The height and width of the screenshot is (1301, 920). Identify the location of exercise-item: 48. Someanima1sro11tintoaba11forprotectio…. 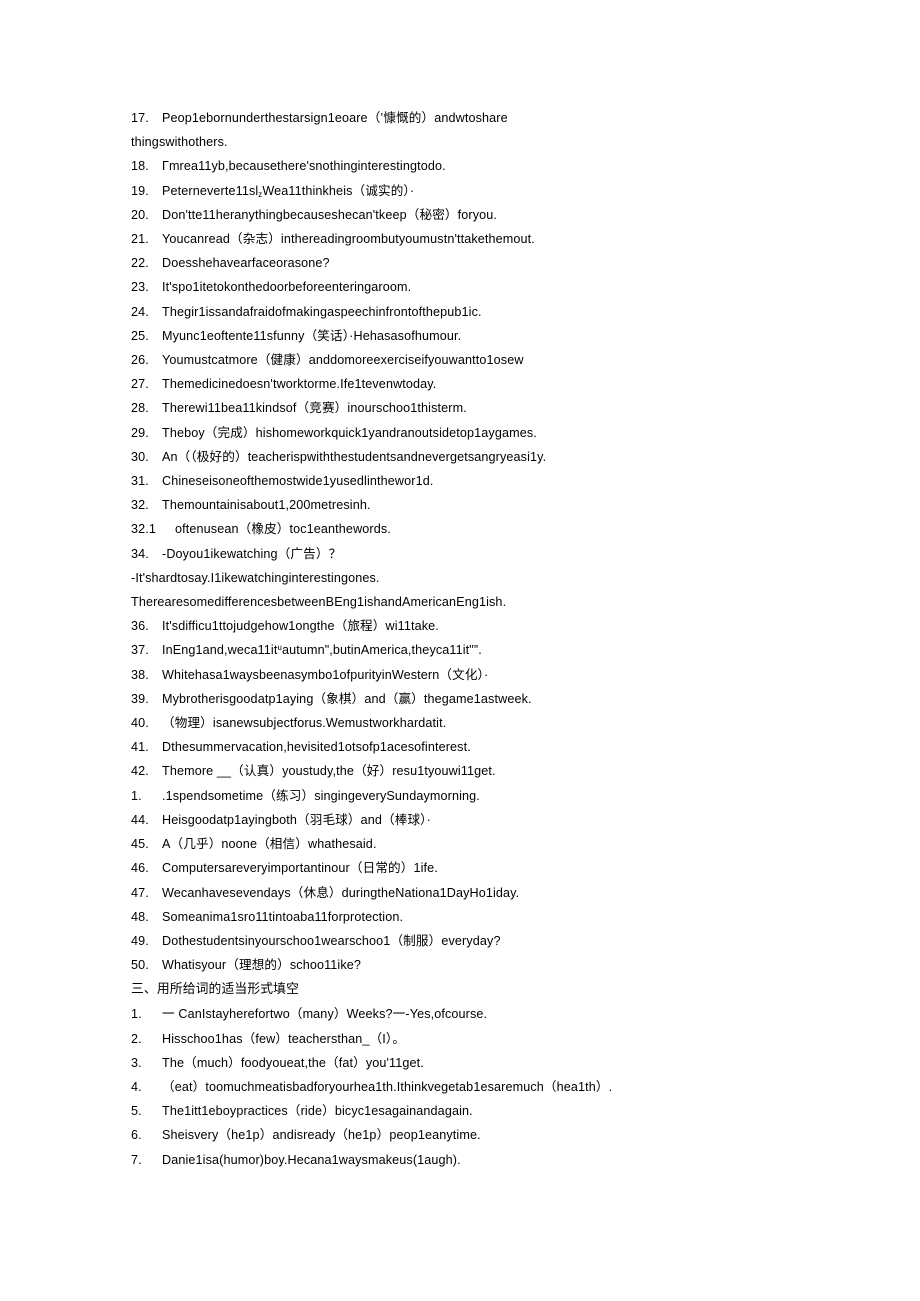
(461, 917).